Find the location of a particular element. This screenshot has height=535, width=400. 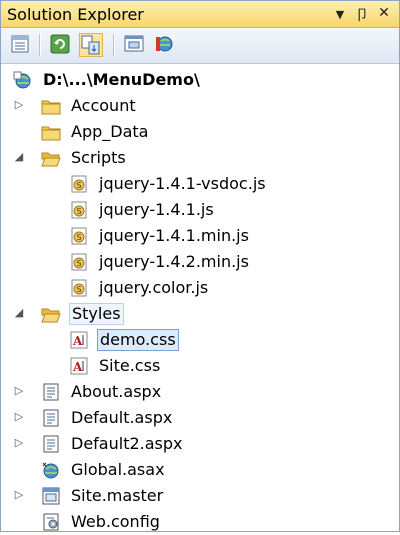

tree-item-label: App_Data is located at coordinates (110, 131).